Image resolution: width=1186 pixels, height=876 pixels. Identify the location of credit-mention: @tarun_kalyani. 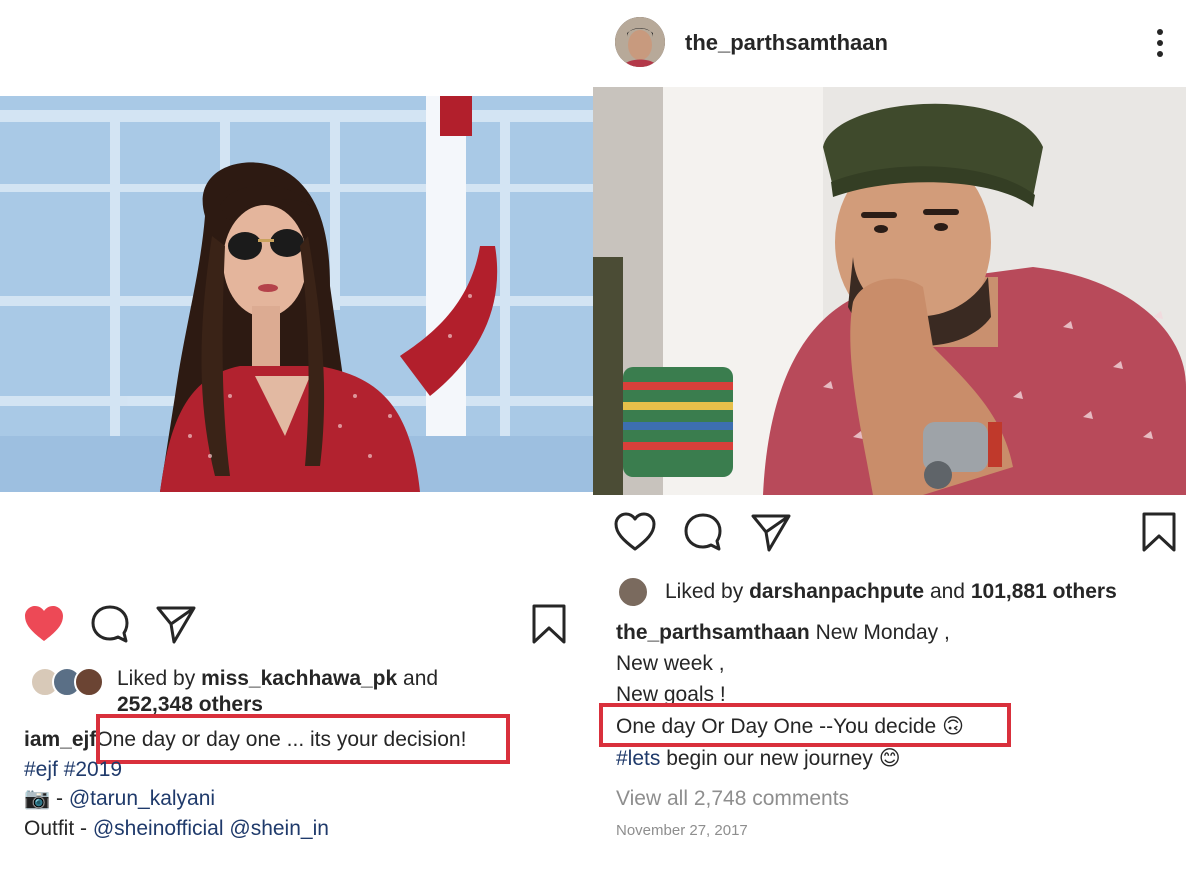
(142, 798).